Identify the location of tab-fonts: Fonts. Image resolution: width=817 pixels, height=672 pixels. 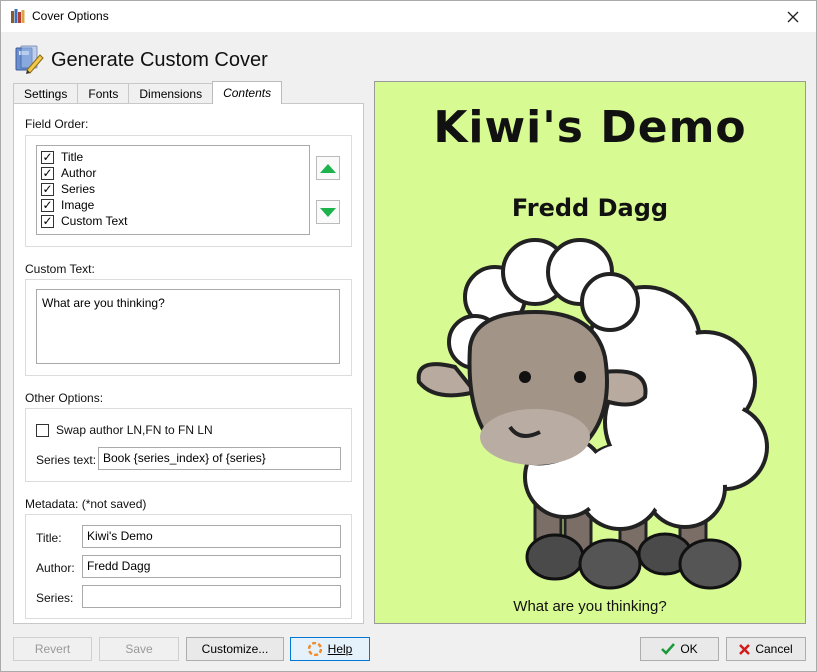
(103, 93).